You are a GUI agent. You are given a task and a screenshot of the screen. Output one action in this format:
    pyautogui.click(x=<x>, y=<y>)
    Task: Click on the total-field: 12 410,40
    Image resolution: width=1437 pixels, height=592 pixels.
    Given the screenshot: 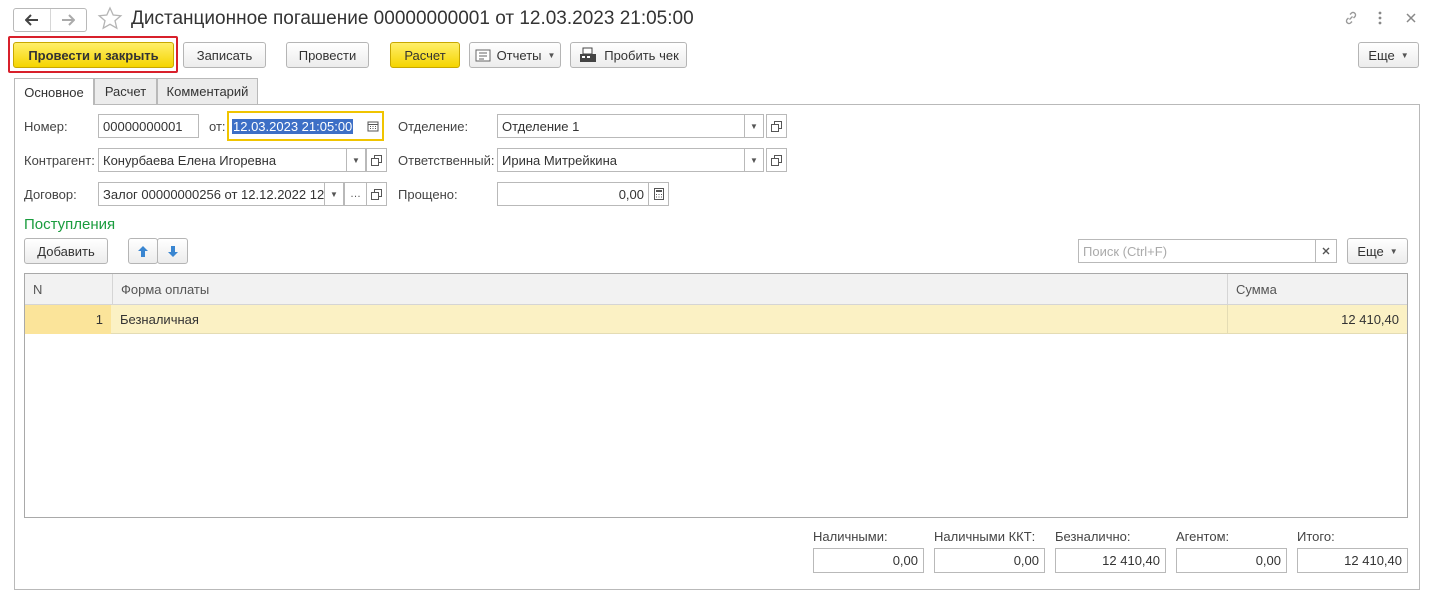 What is the action you would take?
    pyautogui.click(x=1352, y=560)
    